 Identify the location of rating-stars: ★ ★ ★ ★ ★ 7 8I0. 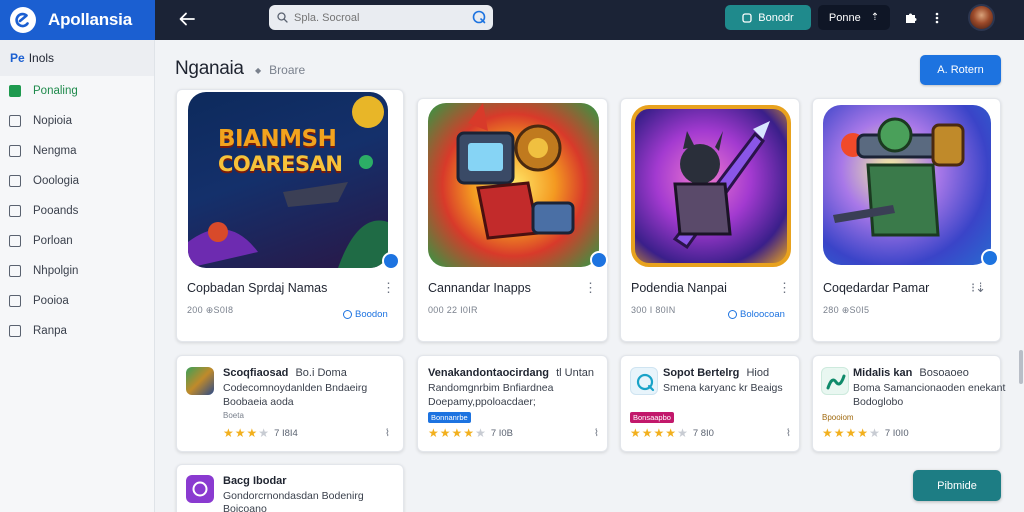
(672, 433).